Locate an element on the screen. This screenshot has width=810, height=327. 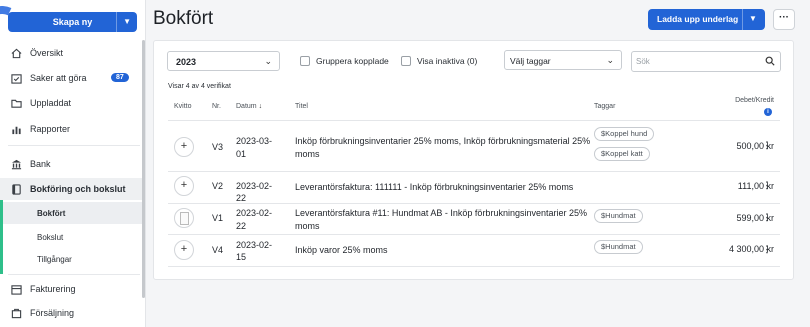
year-value: 2023 is located at coordinates (186, 62).